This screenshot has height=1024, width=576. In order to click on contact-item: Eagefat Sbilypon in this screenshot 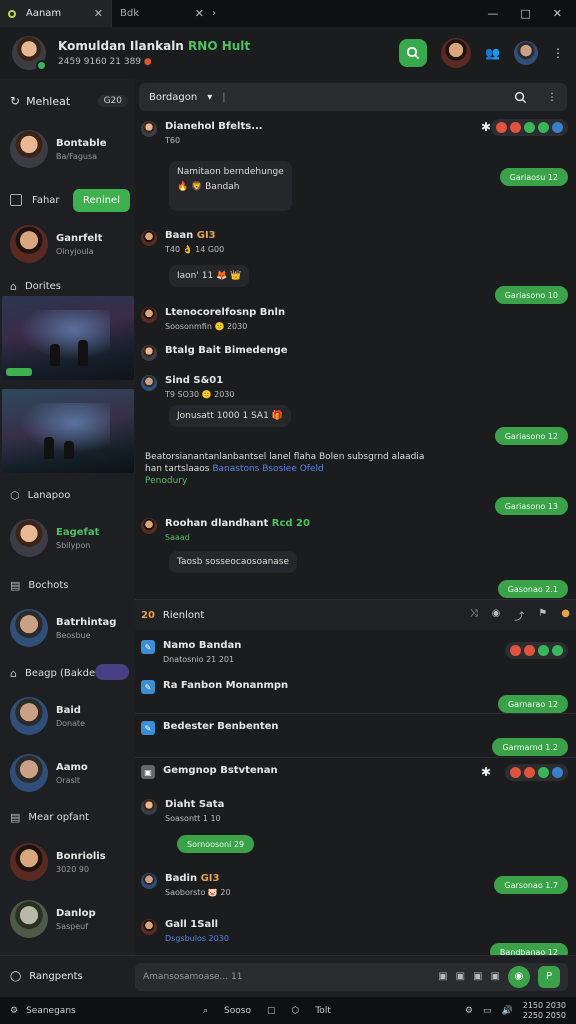, I will do `click(54, 538)`.